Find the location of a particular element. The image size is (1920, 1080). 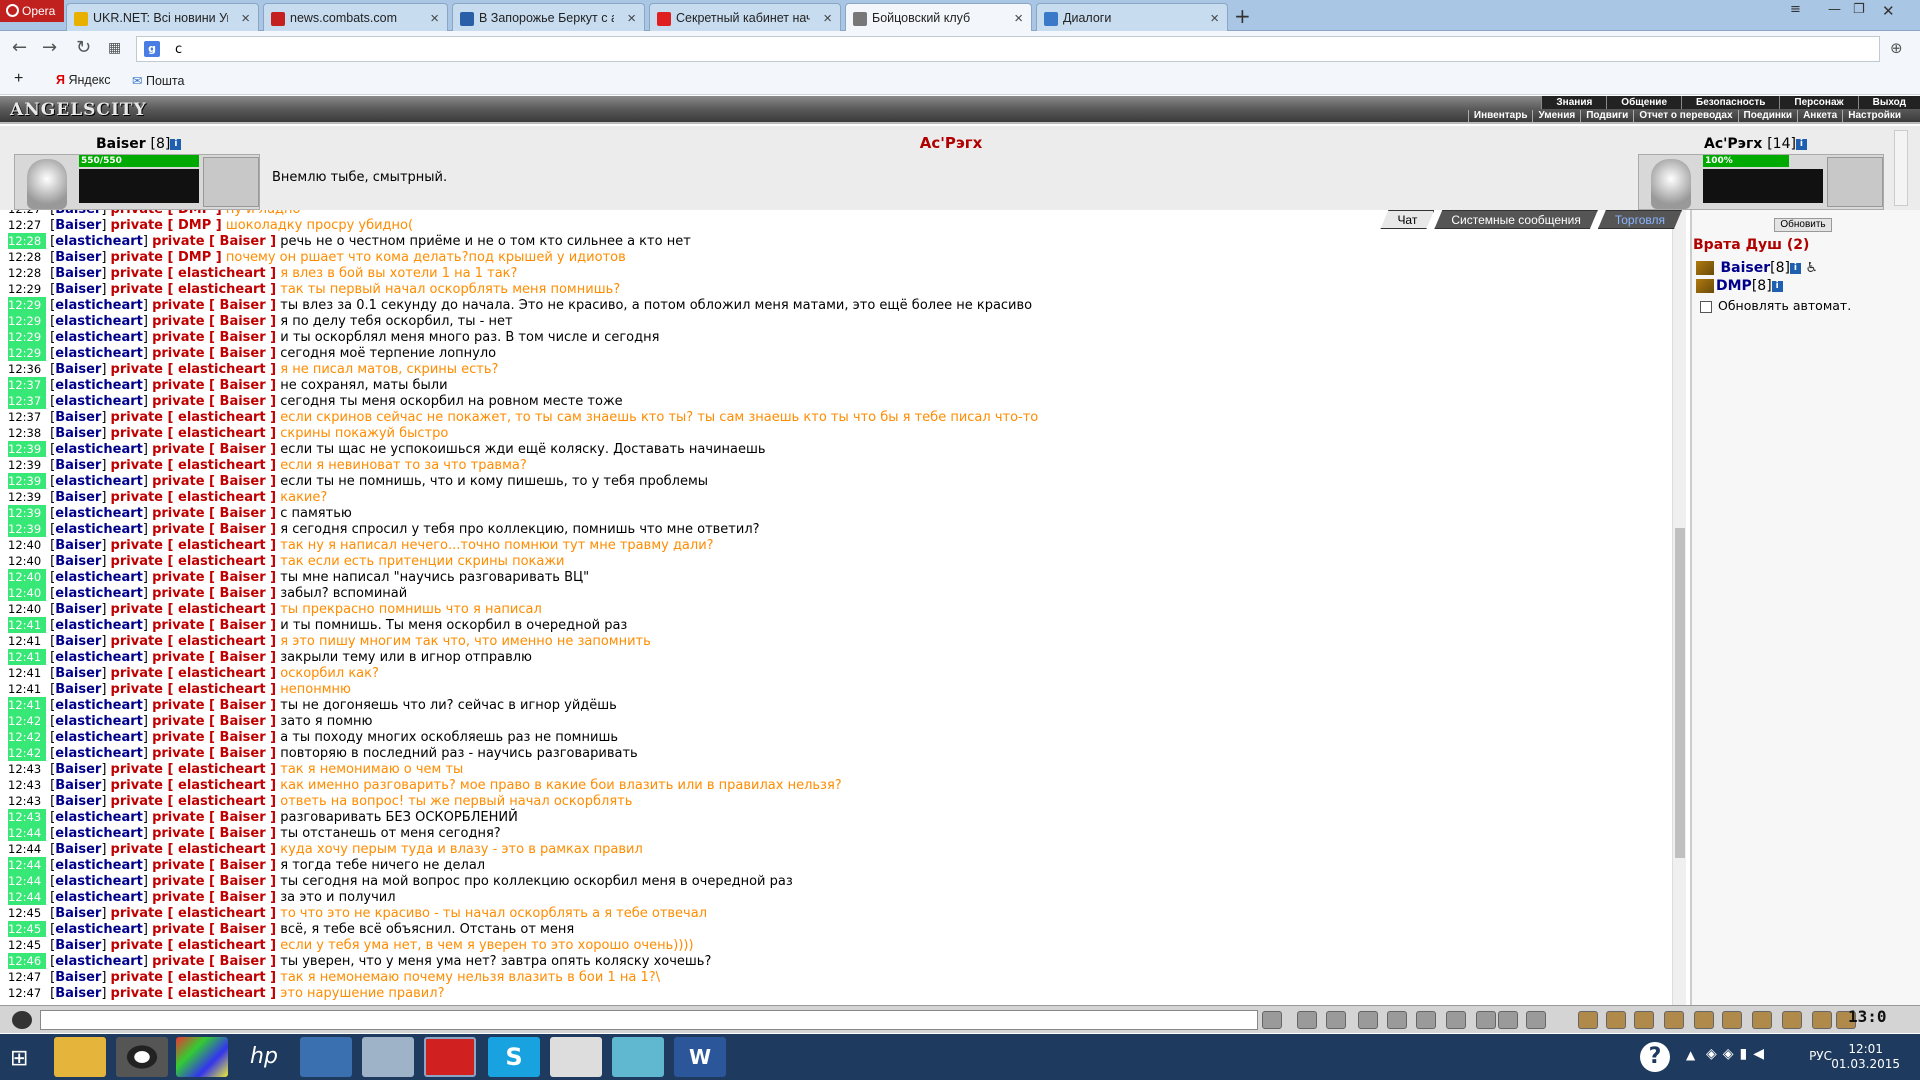

sword-icon is located at coordinates (1588, 1020).